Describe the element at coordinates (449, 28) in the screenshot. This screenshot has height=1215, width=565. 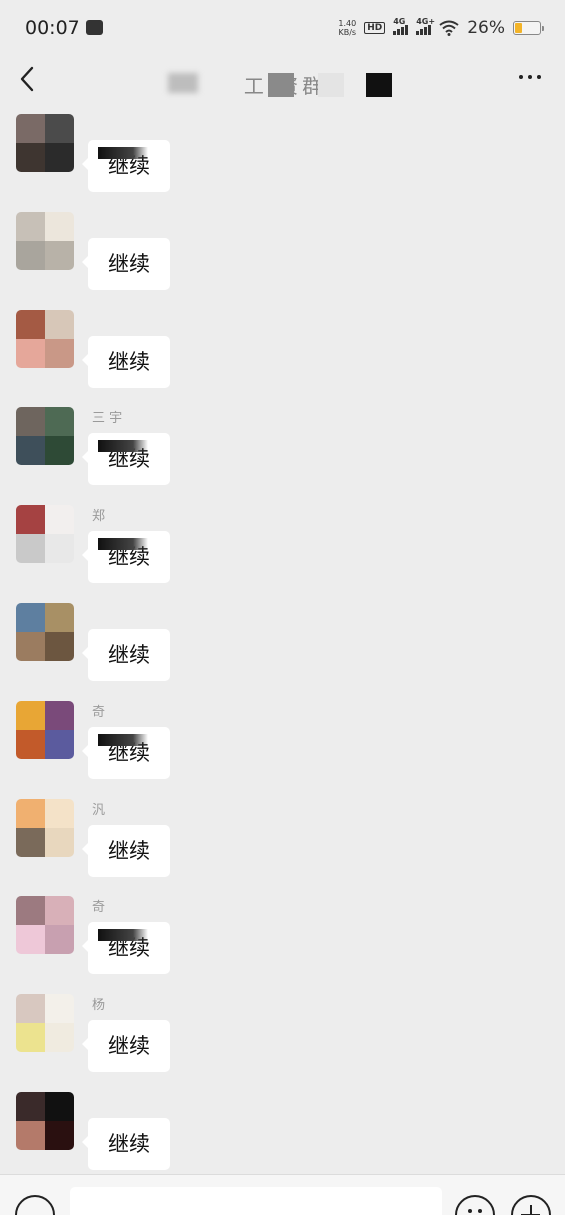
I see `wifi-icon` at that location.